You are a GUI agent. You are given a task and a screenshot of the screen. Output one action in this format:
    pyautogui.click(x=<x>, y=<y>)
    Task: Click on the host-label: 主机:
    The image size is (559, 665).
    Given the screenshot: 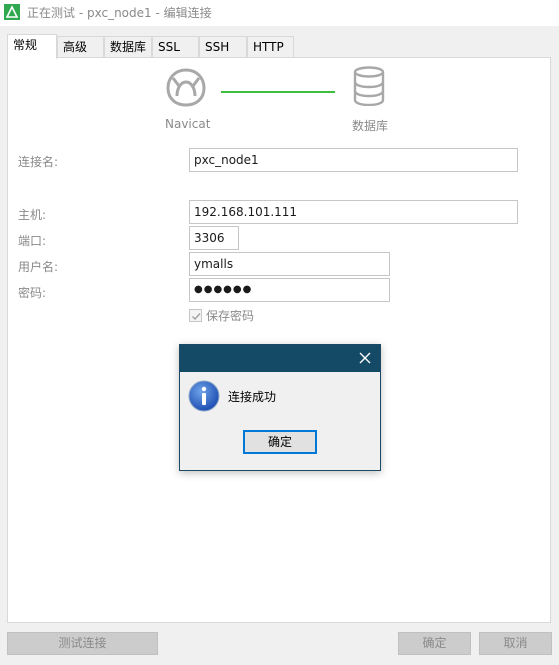 What is the action you would take?
    pyautogui.click(x=32, y=215)
    